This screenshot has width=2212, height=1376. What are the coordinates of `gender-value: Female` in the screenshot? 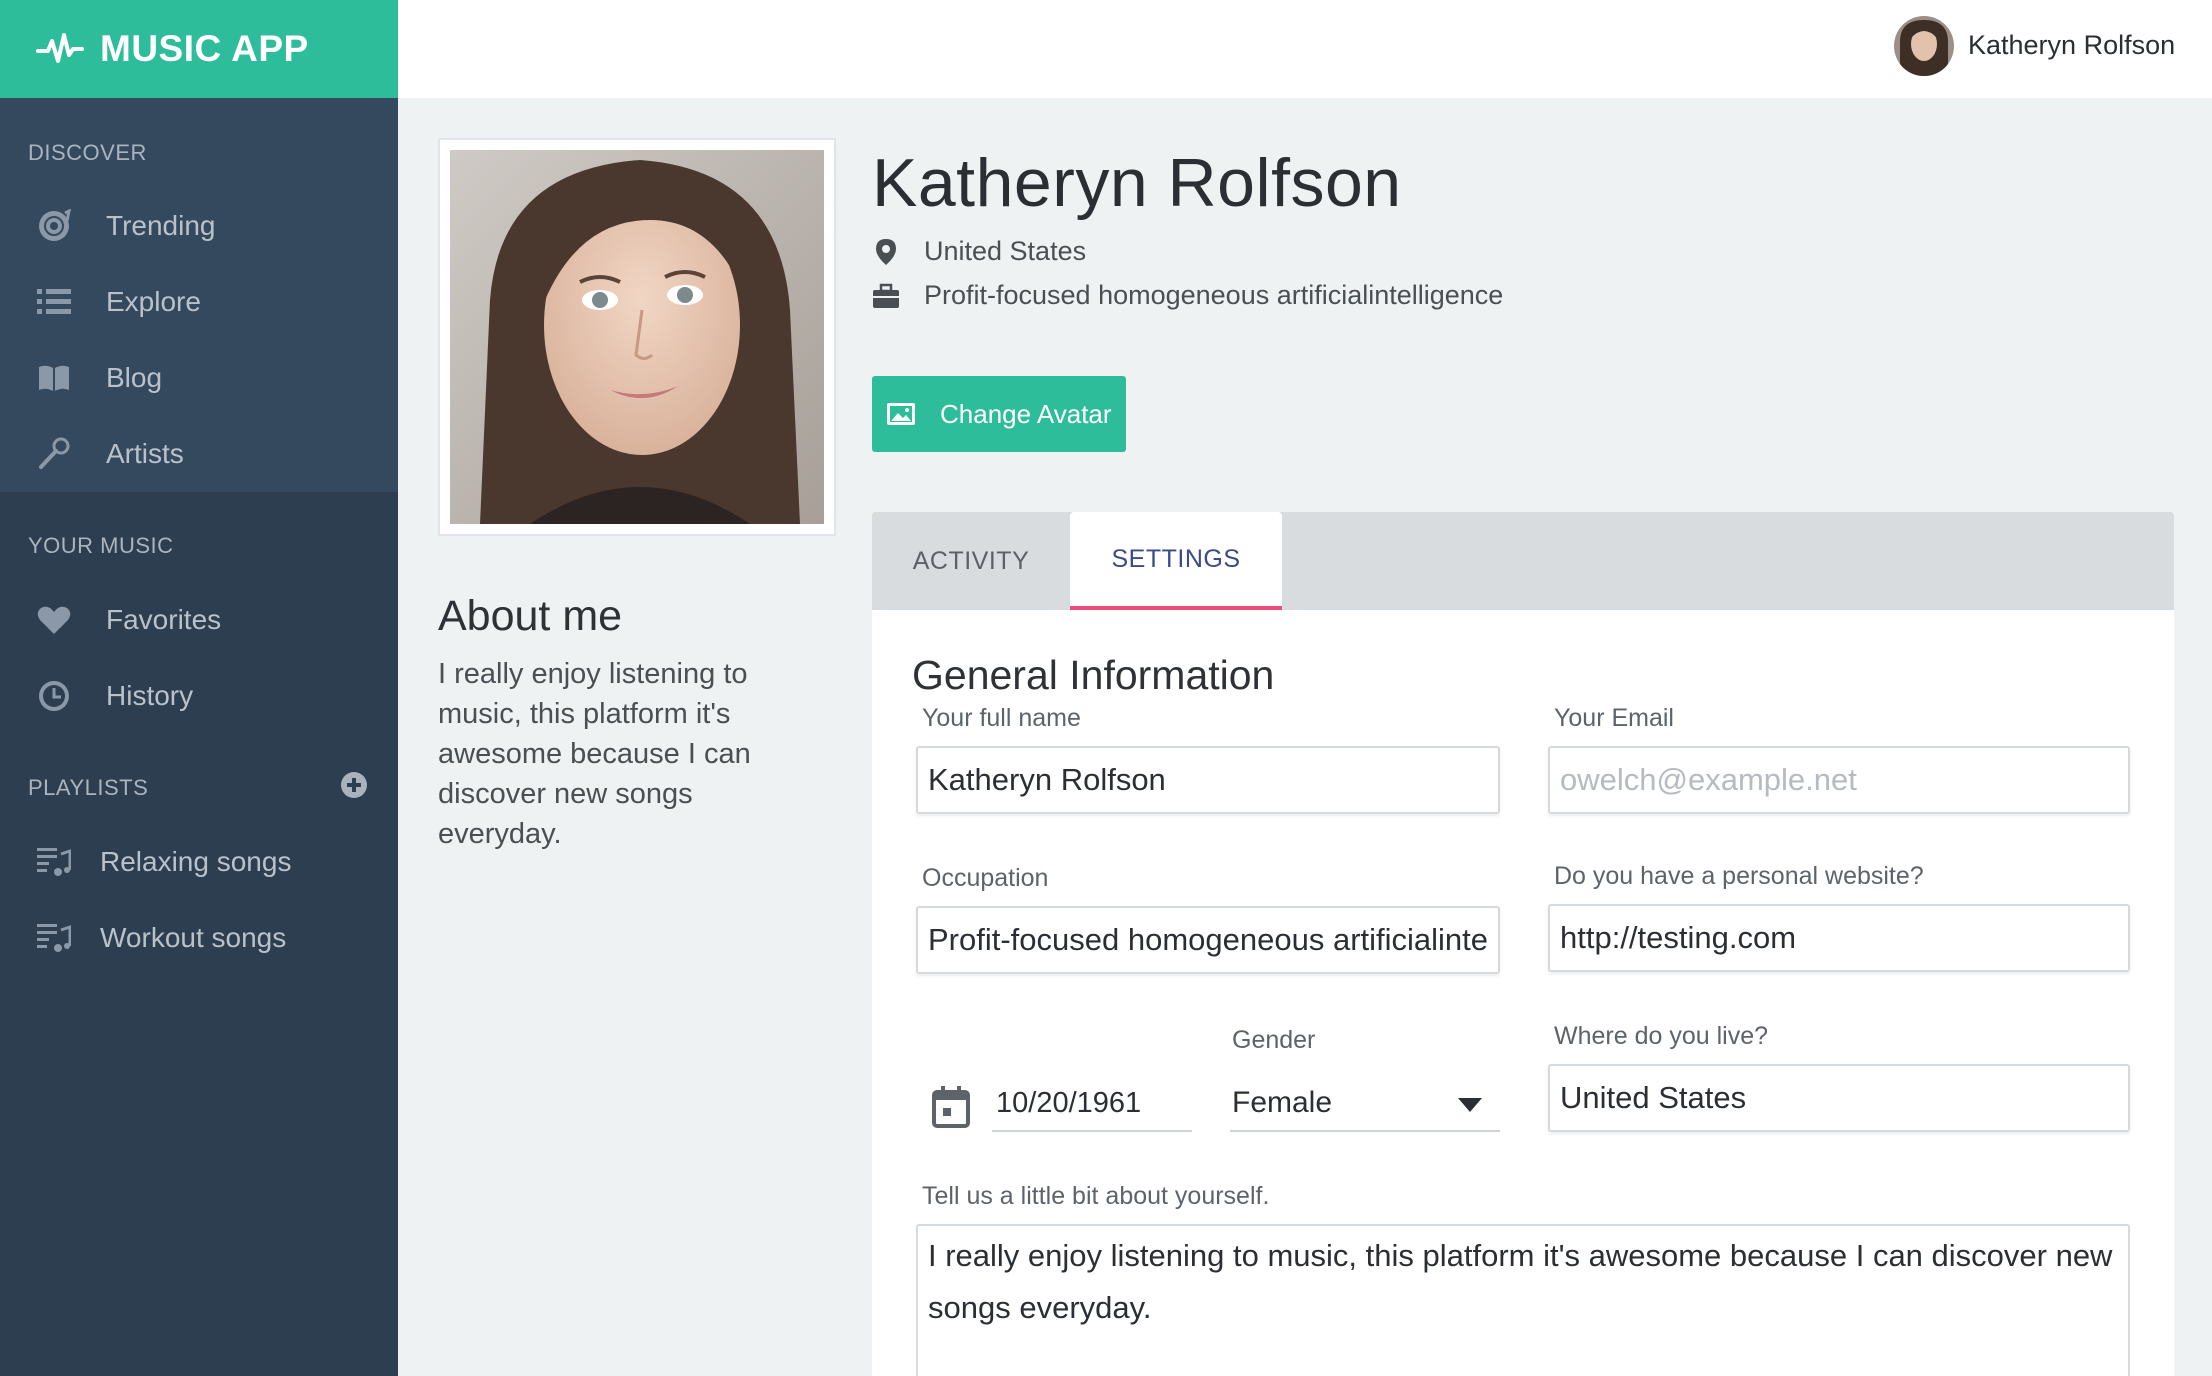 It's located at (1282, 1102).